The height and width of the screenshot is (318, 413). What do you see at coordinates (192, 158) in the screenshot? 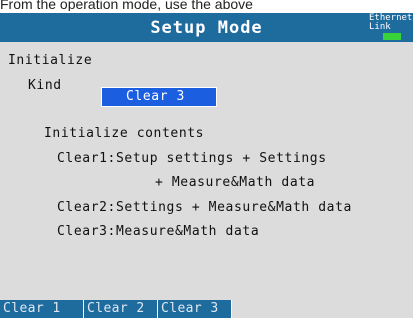
I see `clear1-description: Clear1:Setup settings + Settings` at bounding box center [192, 158].